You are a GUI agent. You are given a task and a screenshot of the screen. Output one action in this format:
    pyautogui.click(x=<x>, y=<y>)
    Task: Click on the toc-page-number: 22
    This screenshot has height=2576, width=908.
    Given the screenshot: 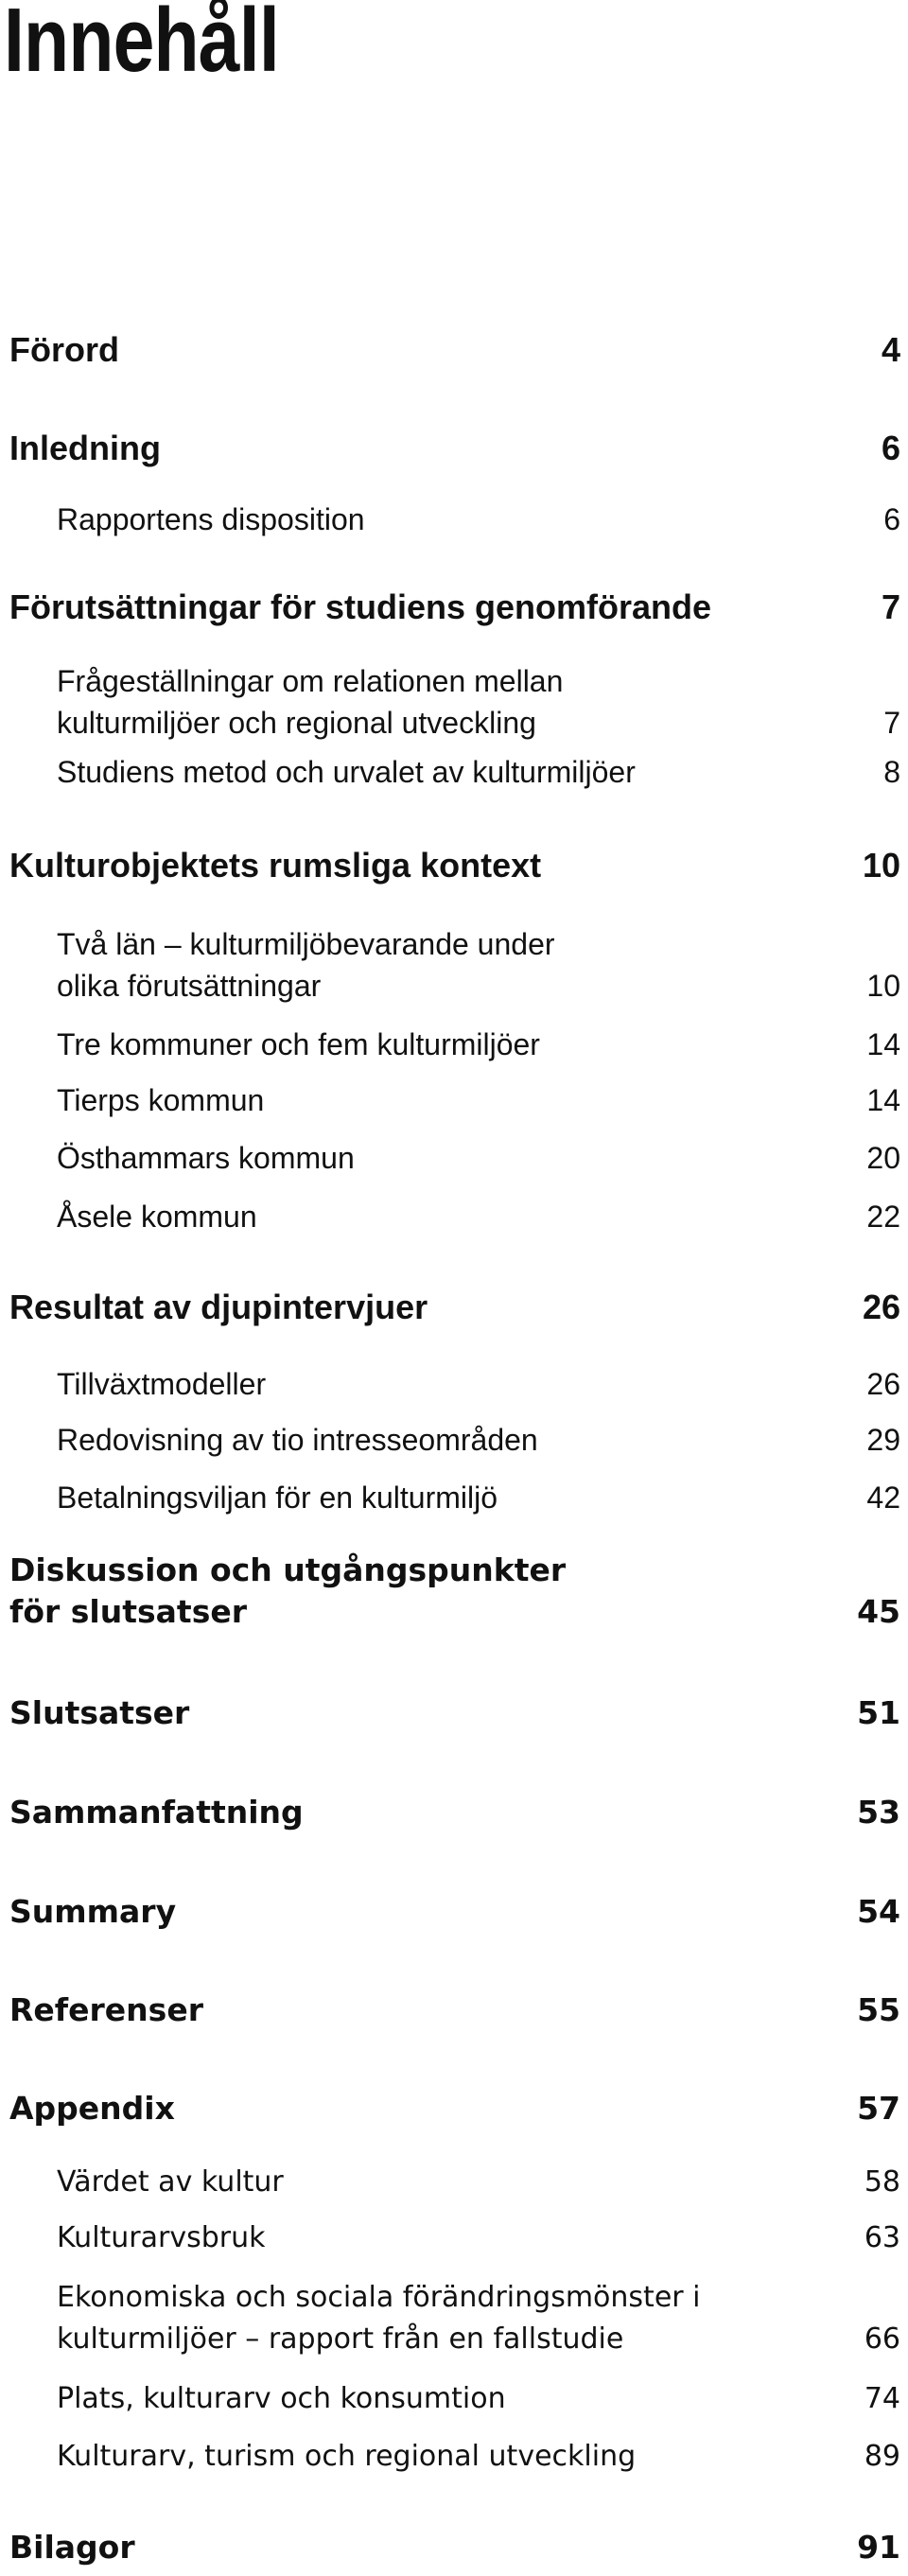 What is the action you would take?
    pyautogui.click(x=883, y=1217)
    